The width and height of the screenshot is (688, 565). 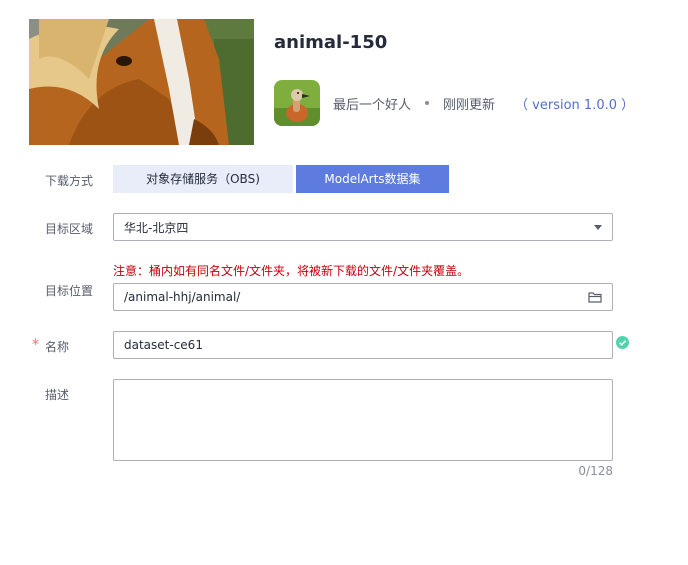 I want to click on dataset-meta: 最后一个好人 刚刚更新 （ version 1.0.0 ）, so click(x=483, y=103).